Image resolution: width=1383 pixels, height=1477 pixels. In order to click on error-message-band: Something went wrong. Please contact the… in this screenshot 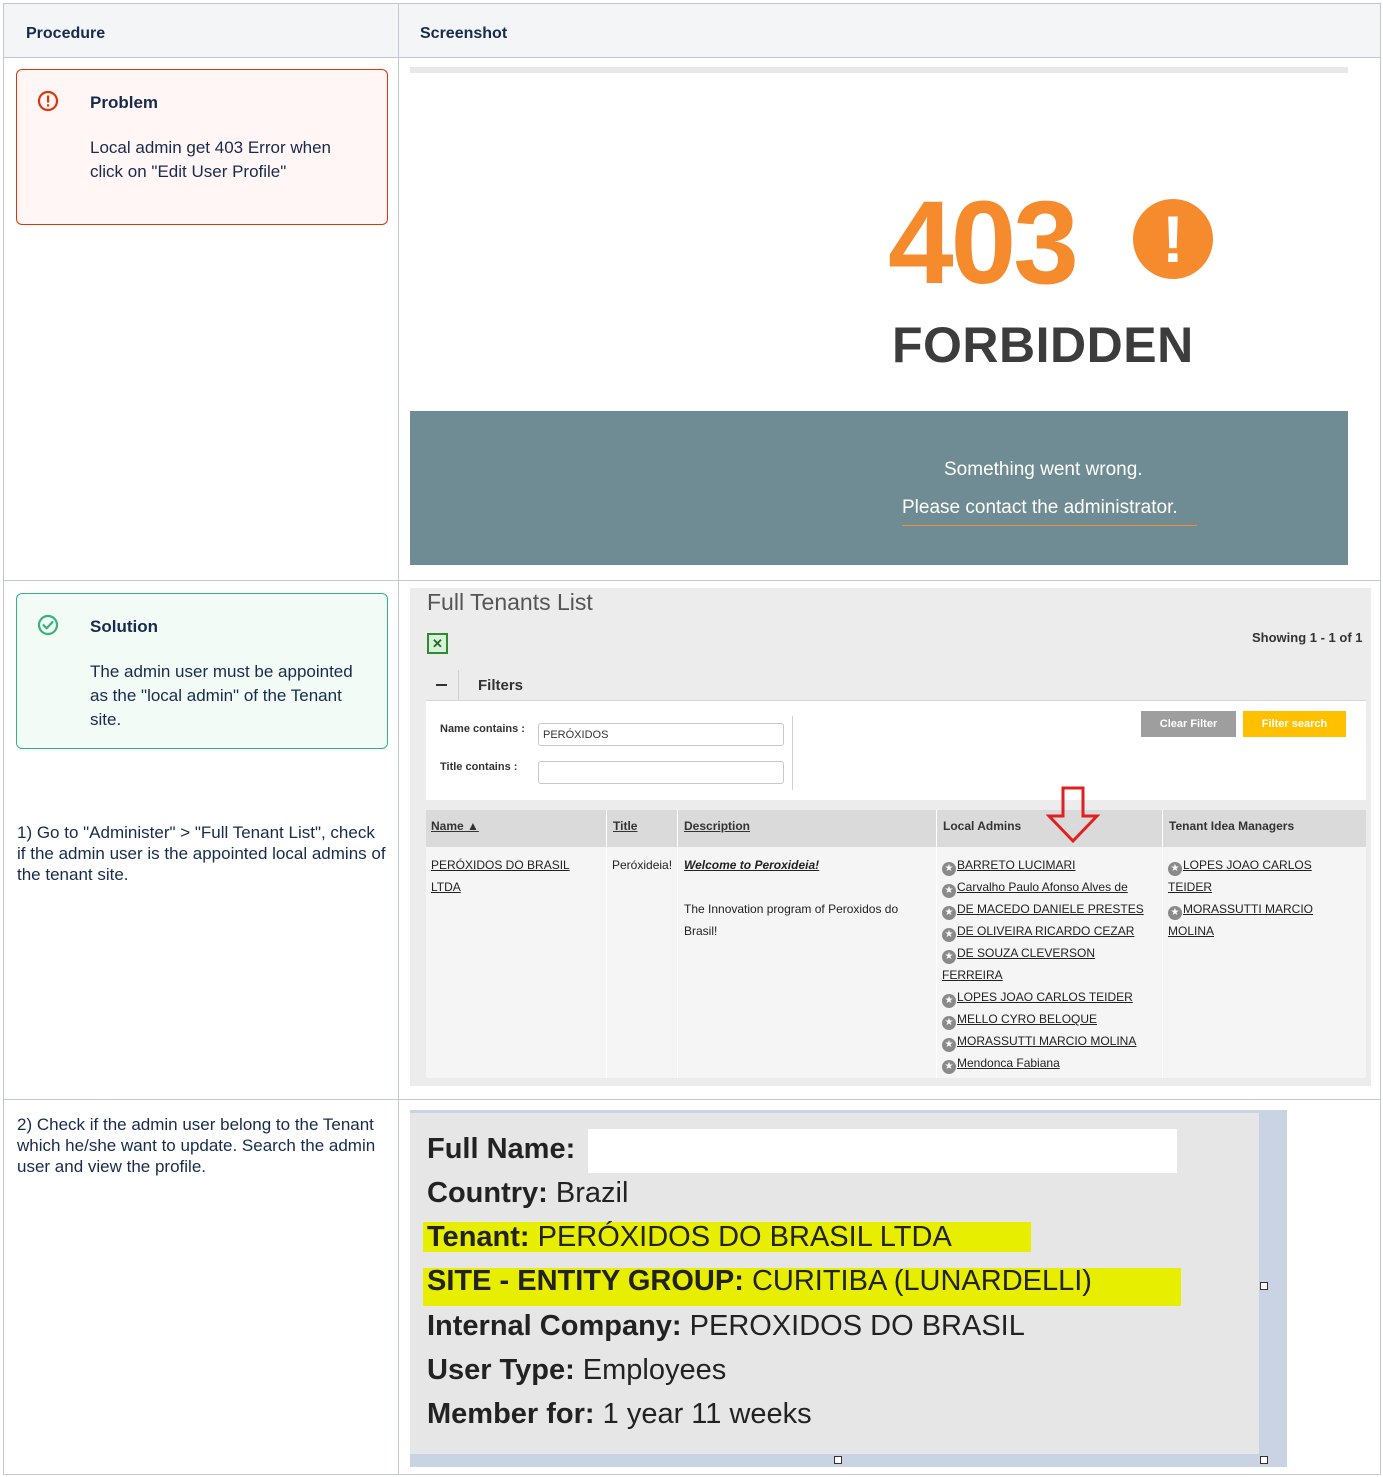, I will do `click(879, 488)`.